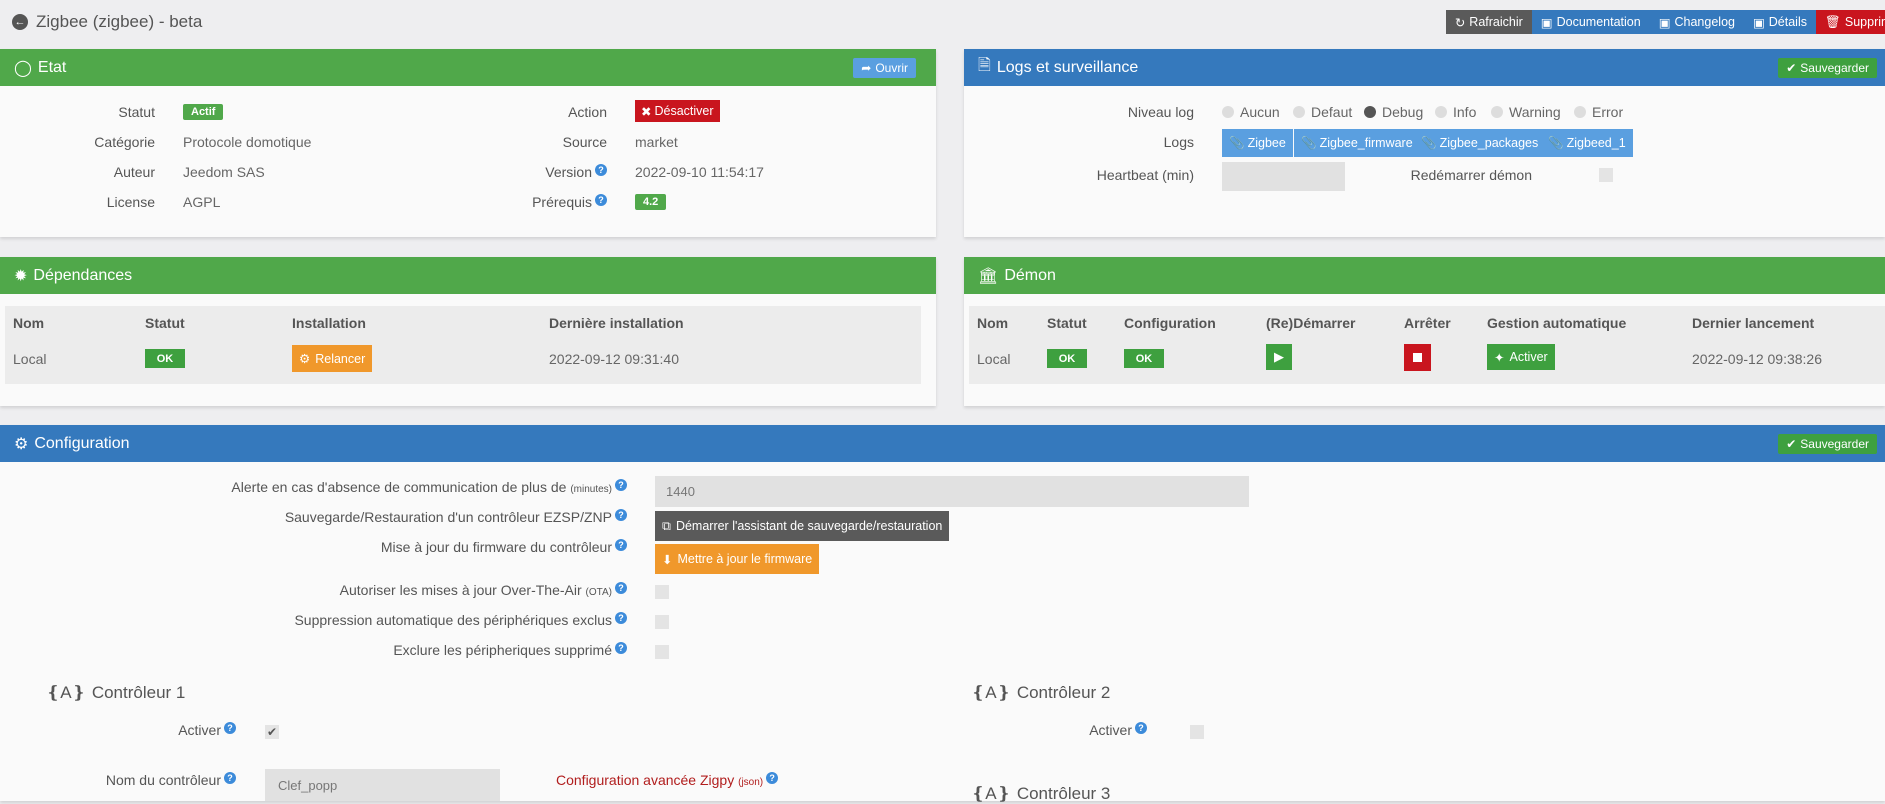 This screenshot has width=1885, height=804. What do you see at coordinates (1283, 176) in the screenshot?
I see `heartbeat-input` at bounding box center [1283, 176].